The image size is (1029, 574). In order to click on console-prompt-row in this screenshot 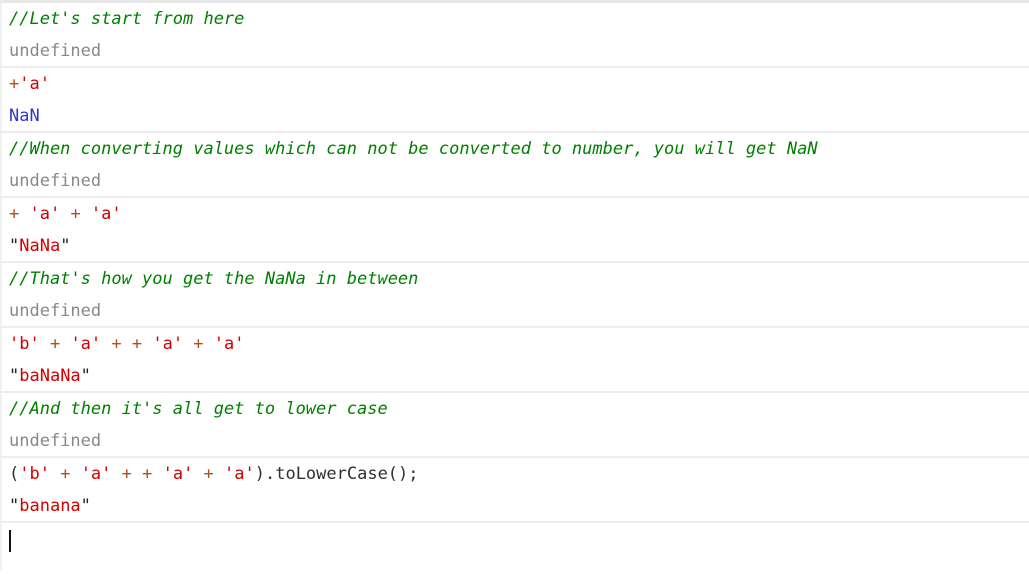, I will do `click(514, 546)`.